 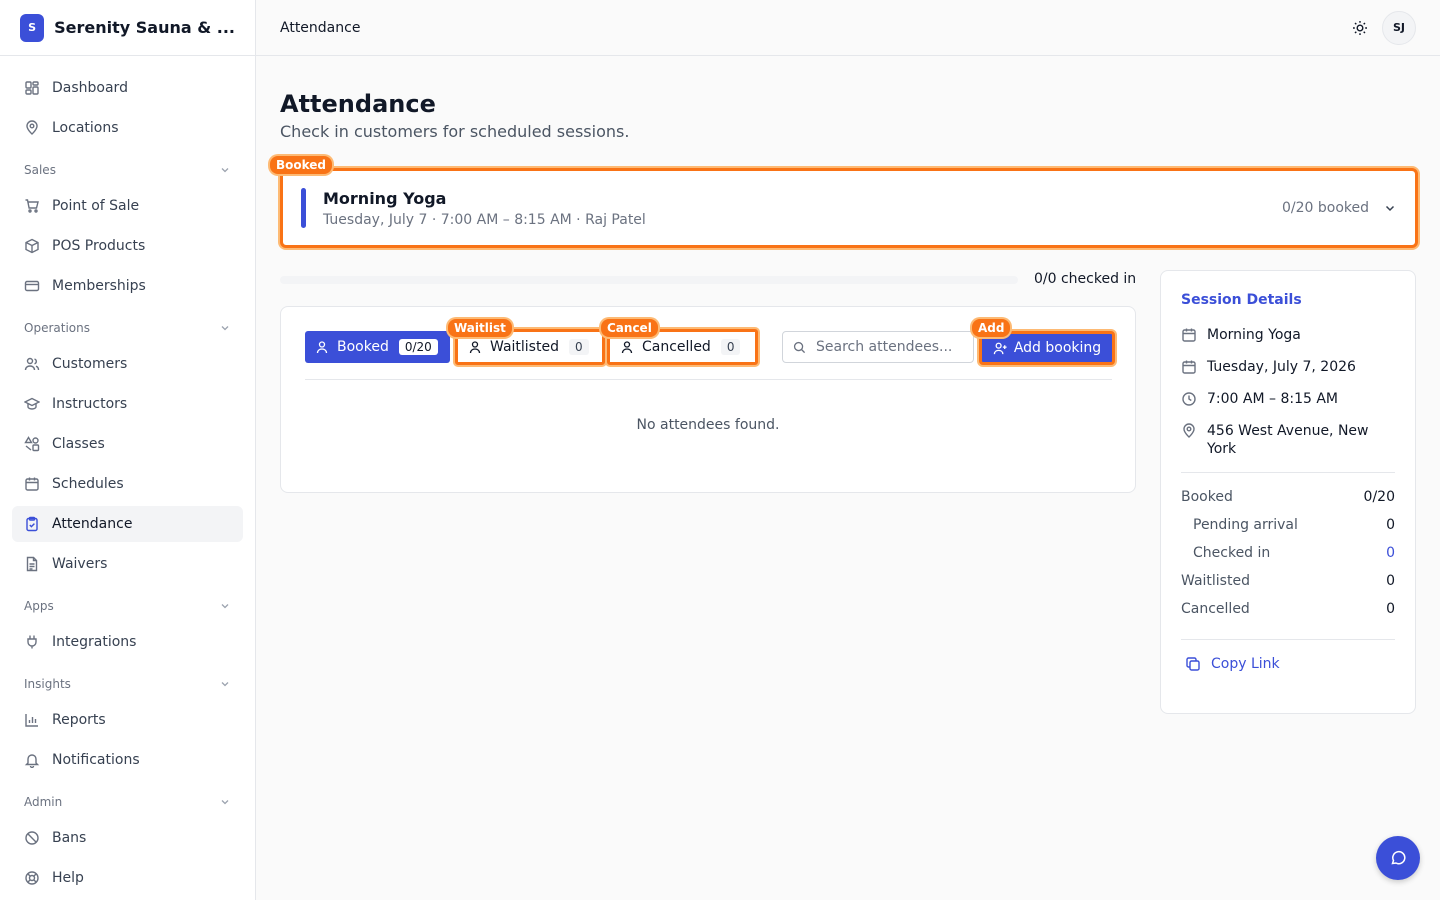 I want to click on stat-waitlisted: Waitlisted 0, so click(x=1288, y=587).